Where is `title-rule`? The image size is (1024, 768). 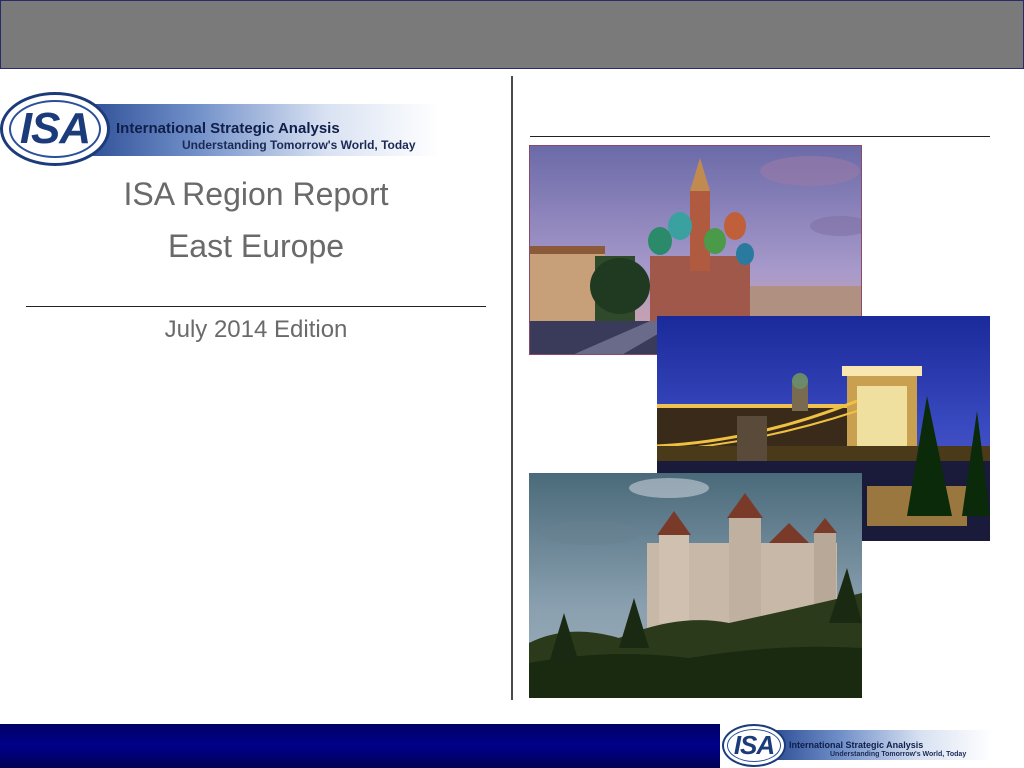 title-rule is located at coordinates (256, 306).